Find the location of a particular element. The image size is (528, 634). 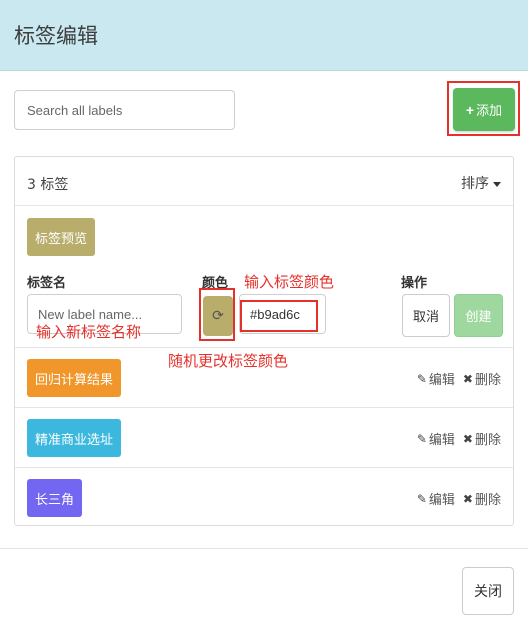

label-badge: 精准商业选址 is located at coordinates (74, 438).